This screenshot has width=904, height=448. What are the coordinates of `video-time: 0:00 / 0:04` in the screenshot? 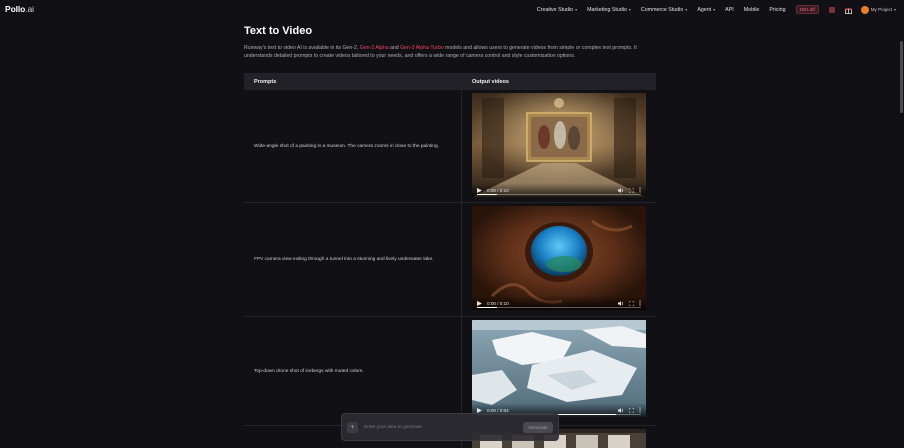 It's located at (498, 410).